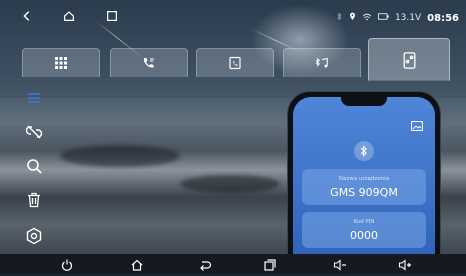 The width and height of the screenshot is (466, 276). Describe the element at coordinates (367, 18) in the screenshot. I see `wifi-icon` at that location.